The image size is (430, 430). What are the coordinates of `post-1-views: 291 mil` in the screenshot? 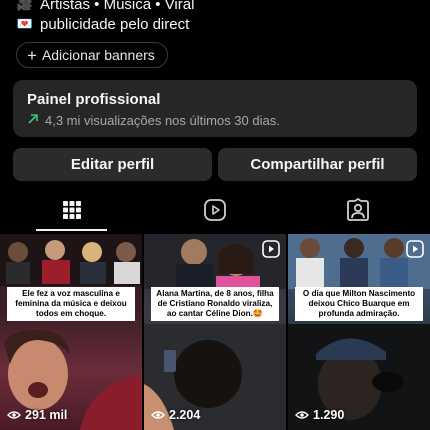 It's located at (37, 415).